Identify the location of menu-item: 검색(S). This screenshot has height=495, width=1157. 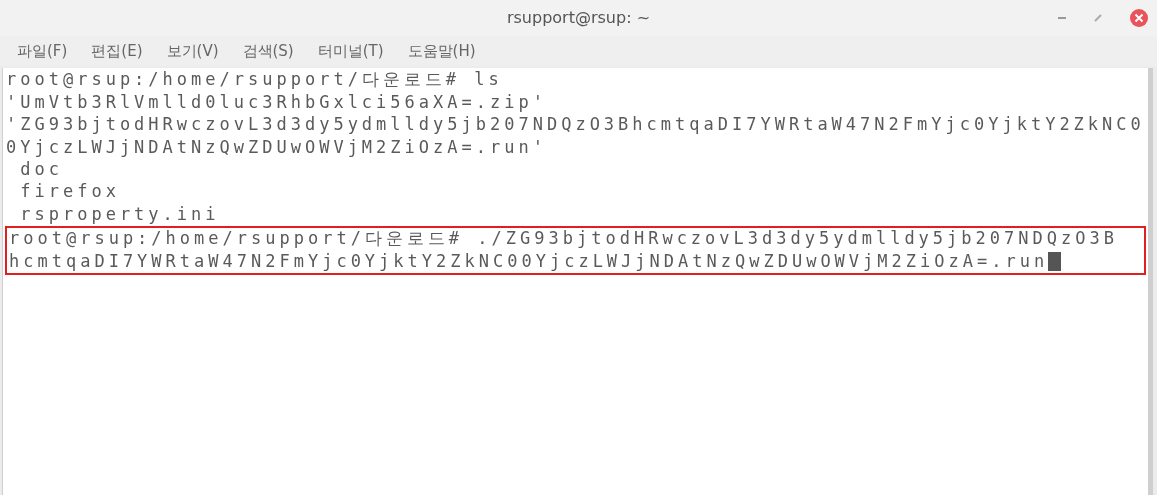
(268, 51).